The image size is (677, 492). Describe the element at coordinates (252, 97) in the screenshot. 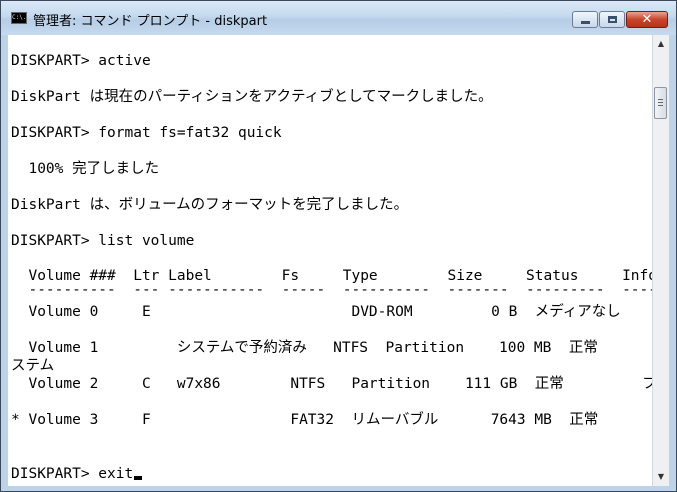

I see `console-line: DiskPart は現在のパーティションをアクティブとしてマークしました。` at that location.